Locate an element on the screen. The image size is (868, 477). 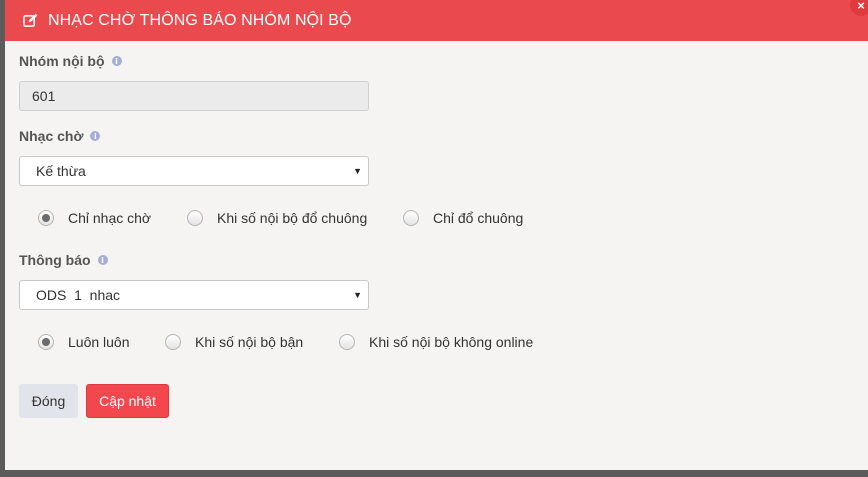
update-button: Cập nhật is located at coordinates (127, 401).